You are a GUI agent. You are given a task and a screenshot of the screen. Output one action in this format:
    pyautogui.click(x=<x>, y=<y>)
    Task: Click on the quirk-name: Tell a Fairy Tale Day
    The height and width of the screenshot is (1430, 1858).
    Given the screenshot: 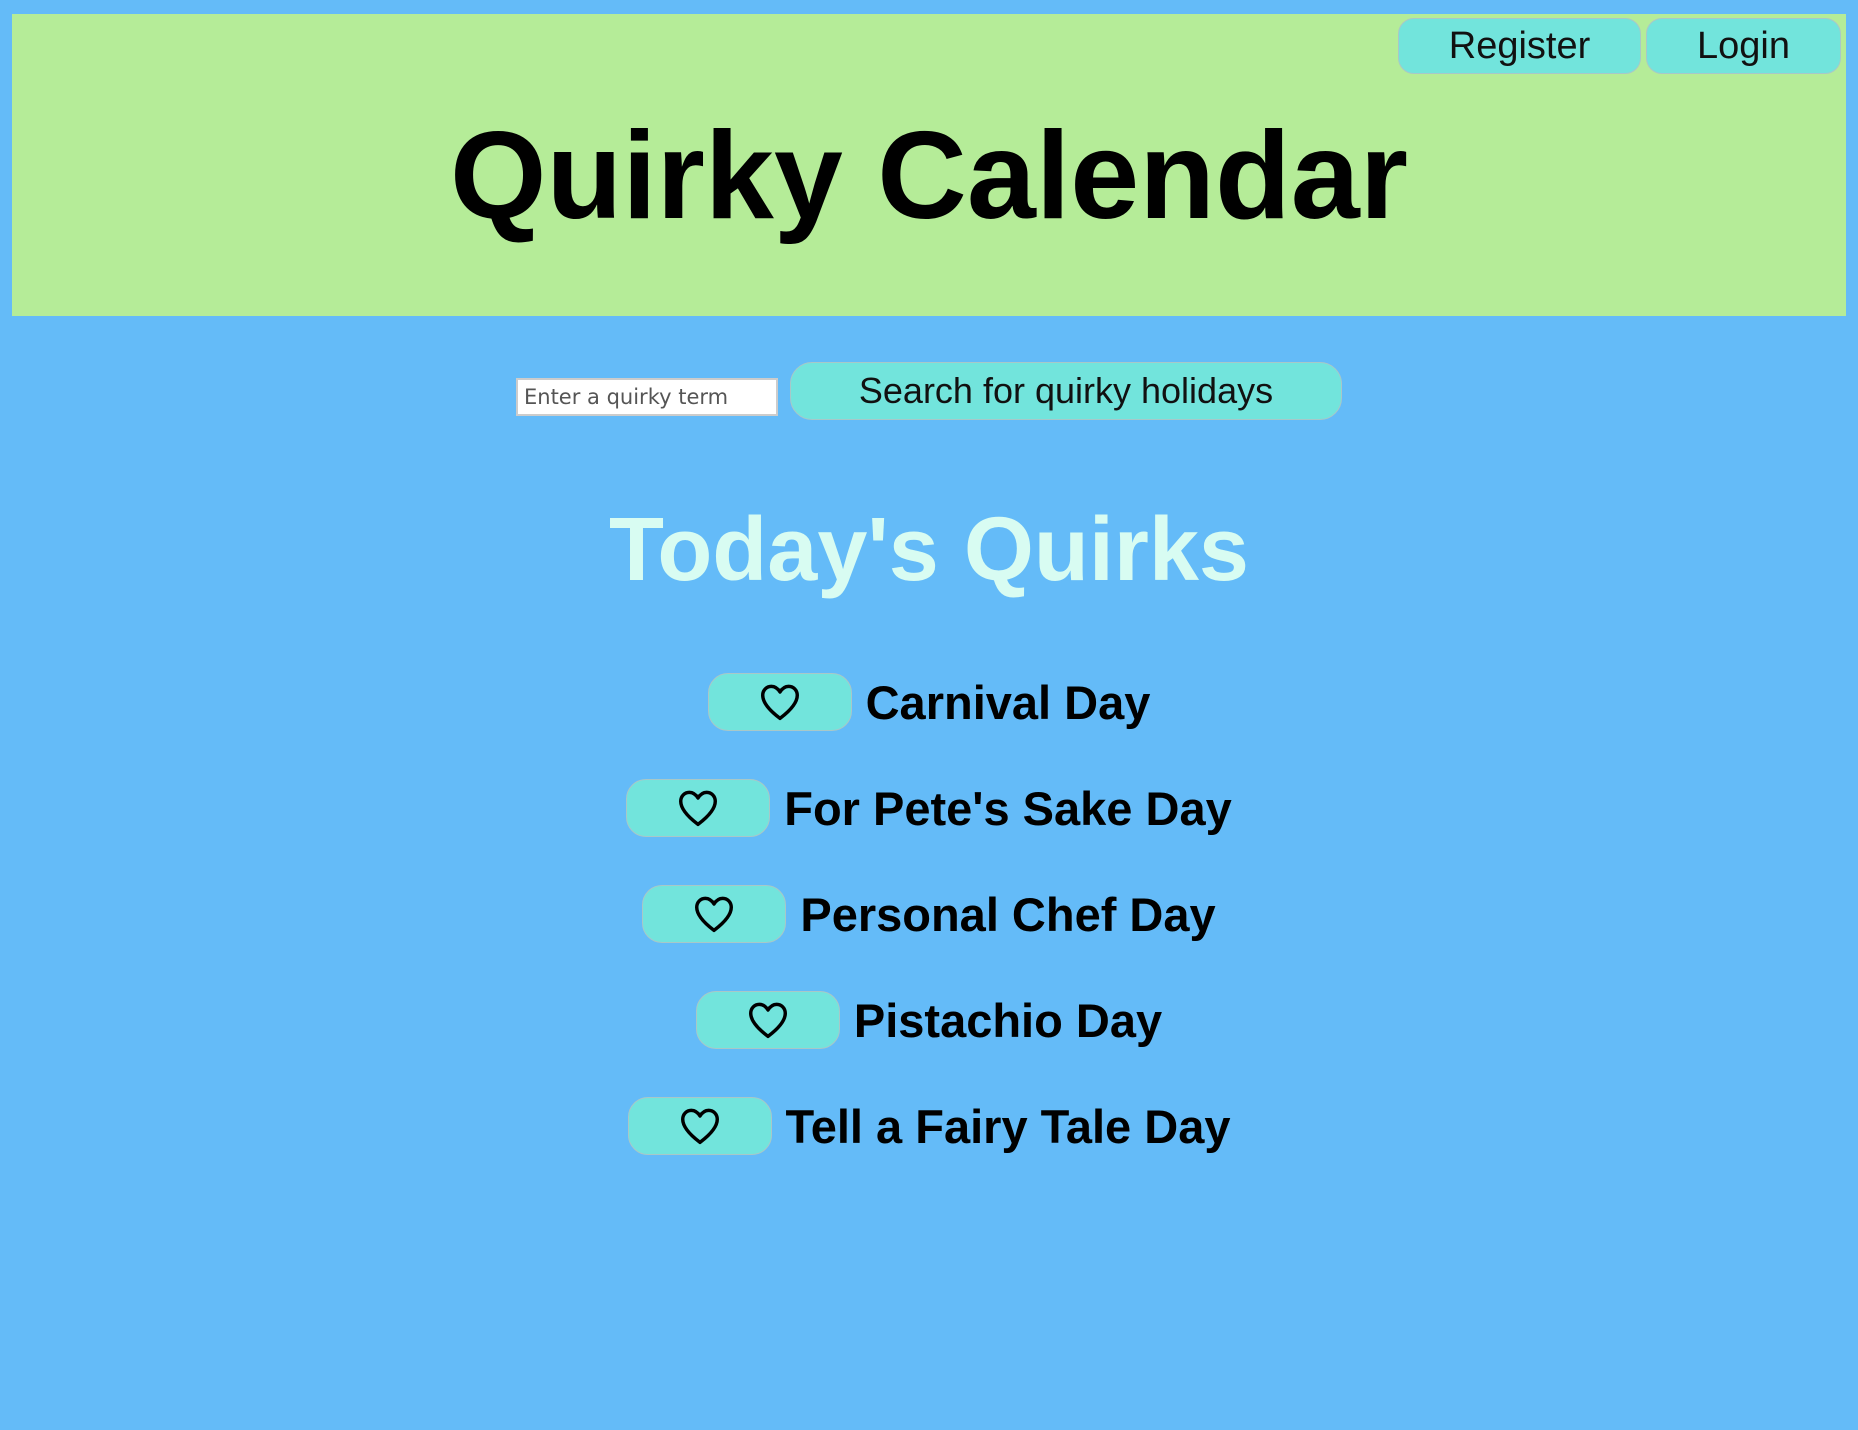 What is the action you would take?
    pyautogui.click(x=1008, y=1126)
    